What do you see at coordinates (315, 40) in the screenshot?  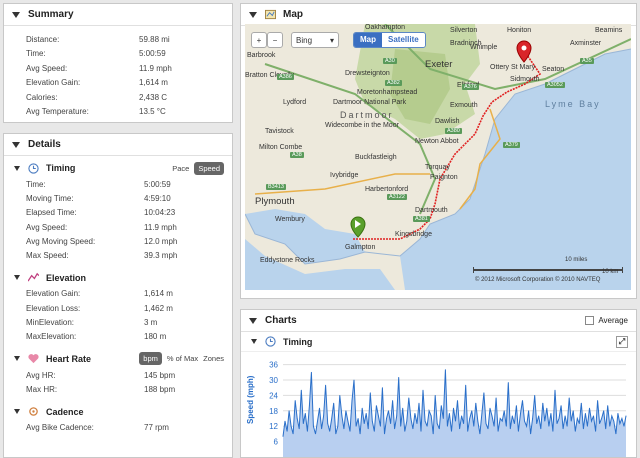 I see `map-provider-select: Bing ▾` at bounding box center [315, 40].